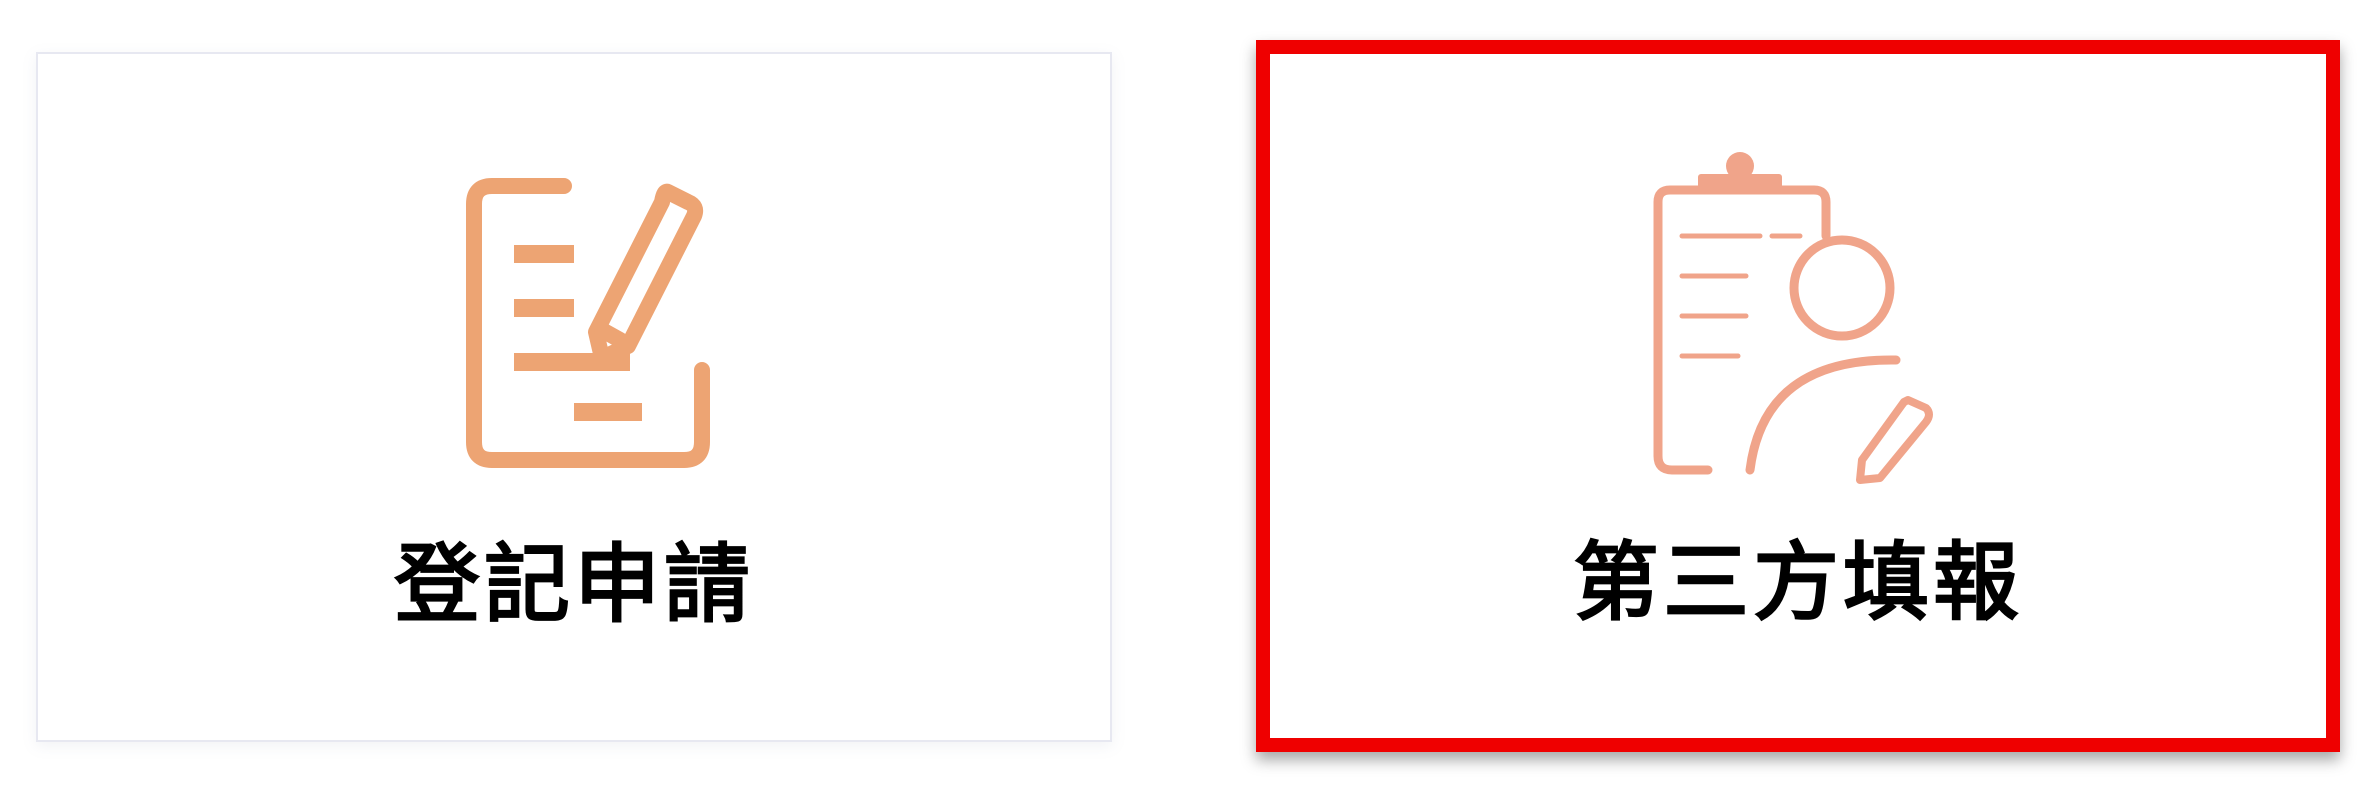  I want to click on card-label: 第三方填報, so click(1798, 583).